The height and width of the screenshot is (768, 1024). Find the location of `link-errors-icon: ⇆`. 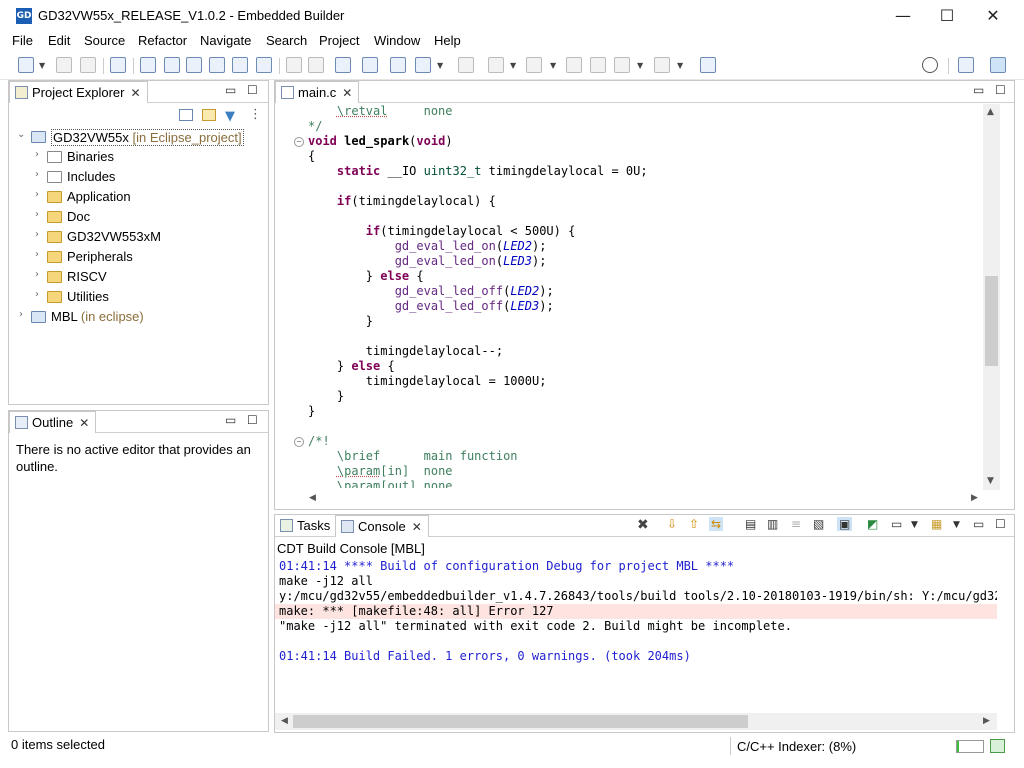

link-errors-icon: ⇆ is located at coordinates (716, 524).